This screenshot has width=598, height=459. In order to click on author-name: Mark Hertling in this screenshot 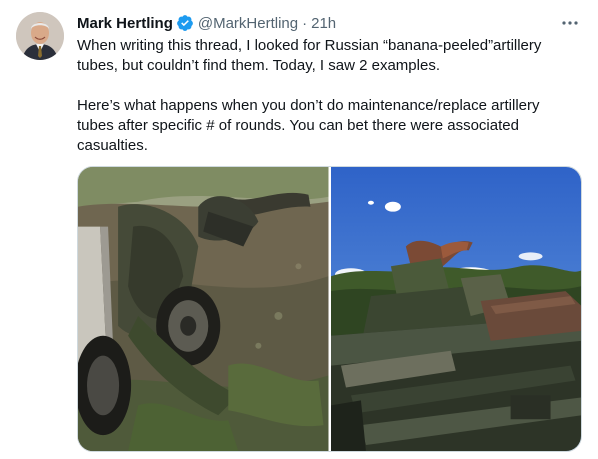, I will do `click(125, 23)`.